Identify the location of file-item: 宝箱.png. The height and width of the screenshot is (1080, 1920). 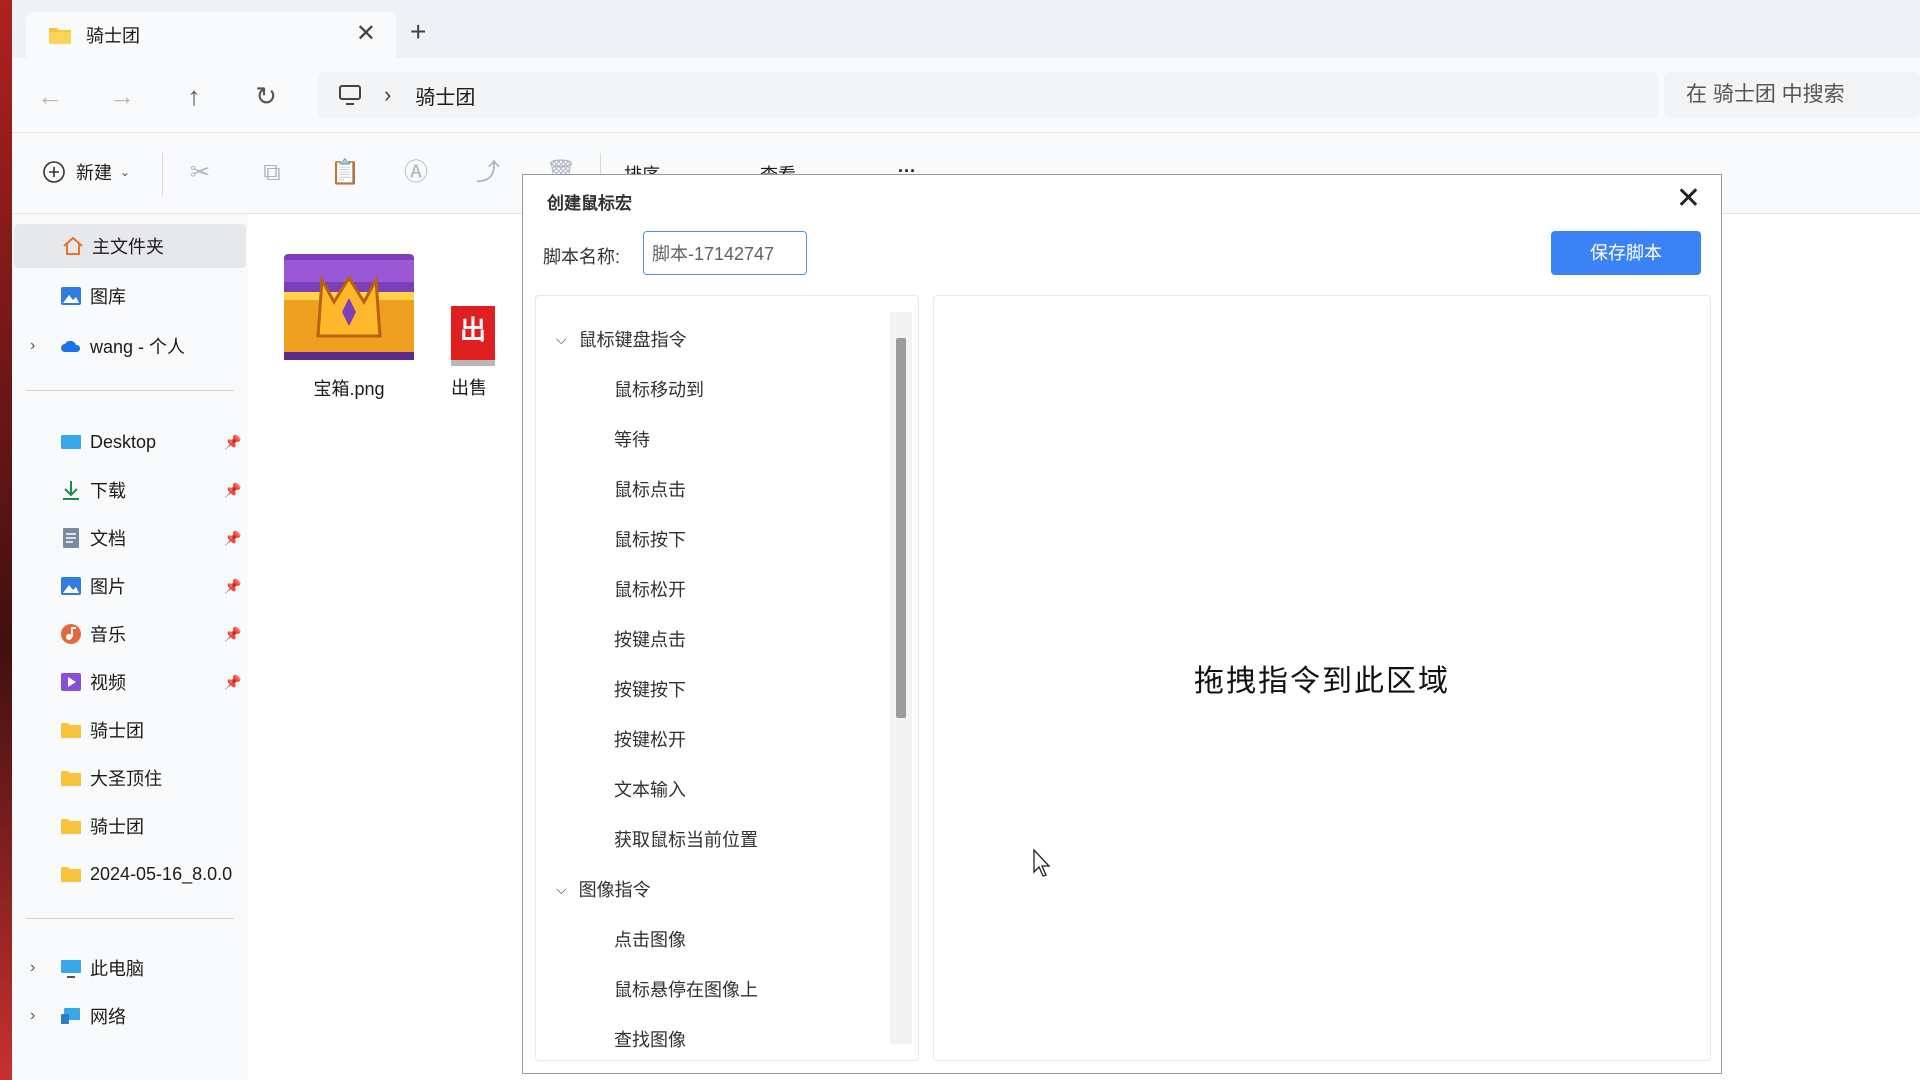
(349, 326).